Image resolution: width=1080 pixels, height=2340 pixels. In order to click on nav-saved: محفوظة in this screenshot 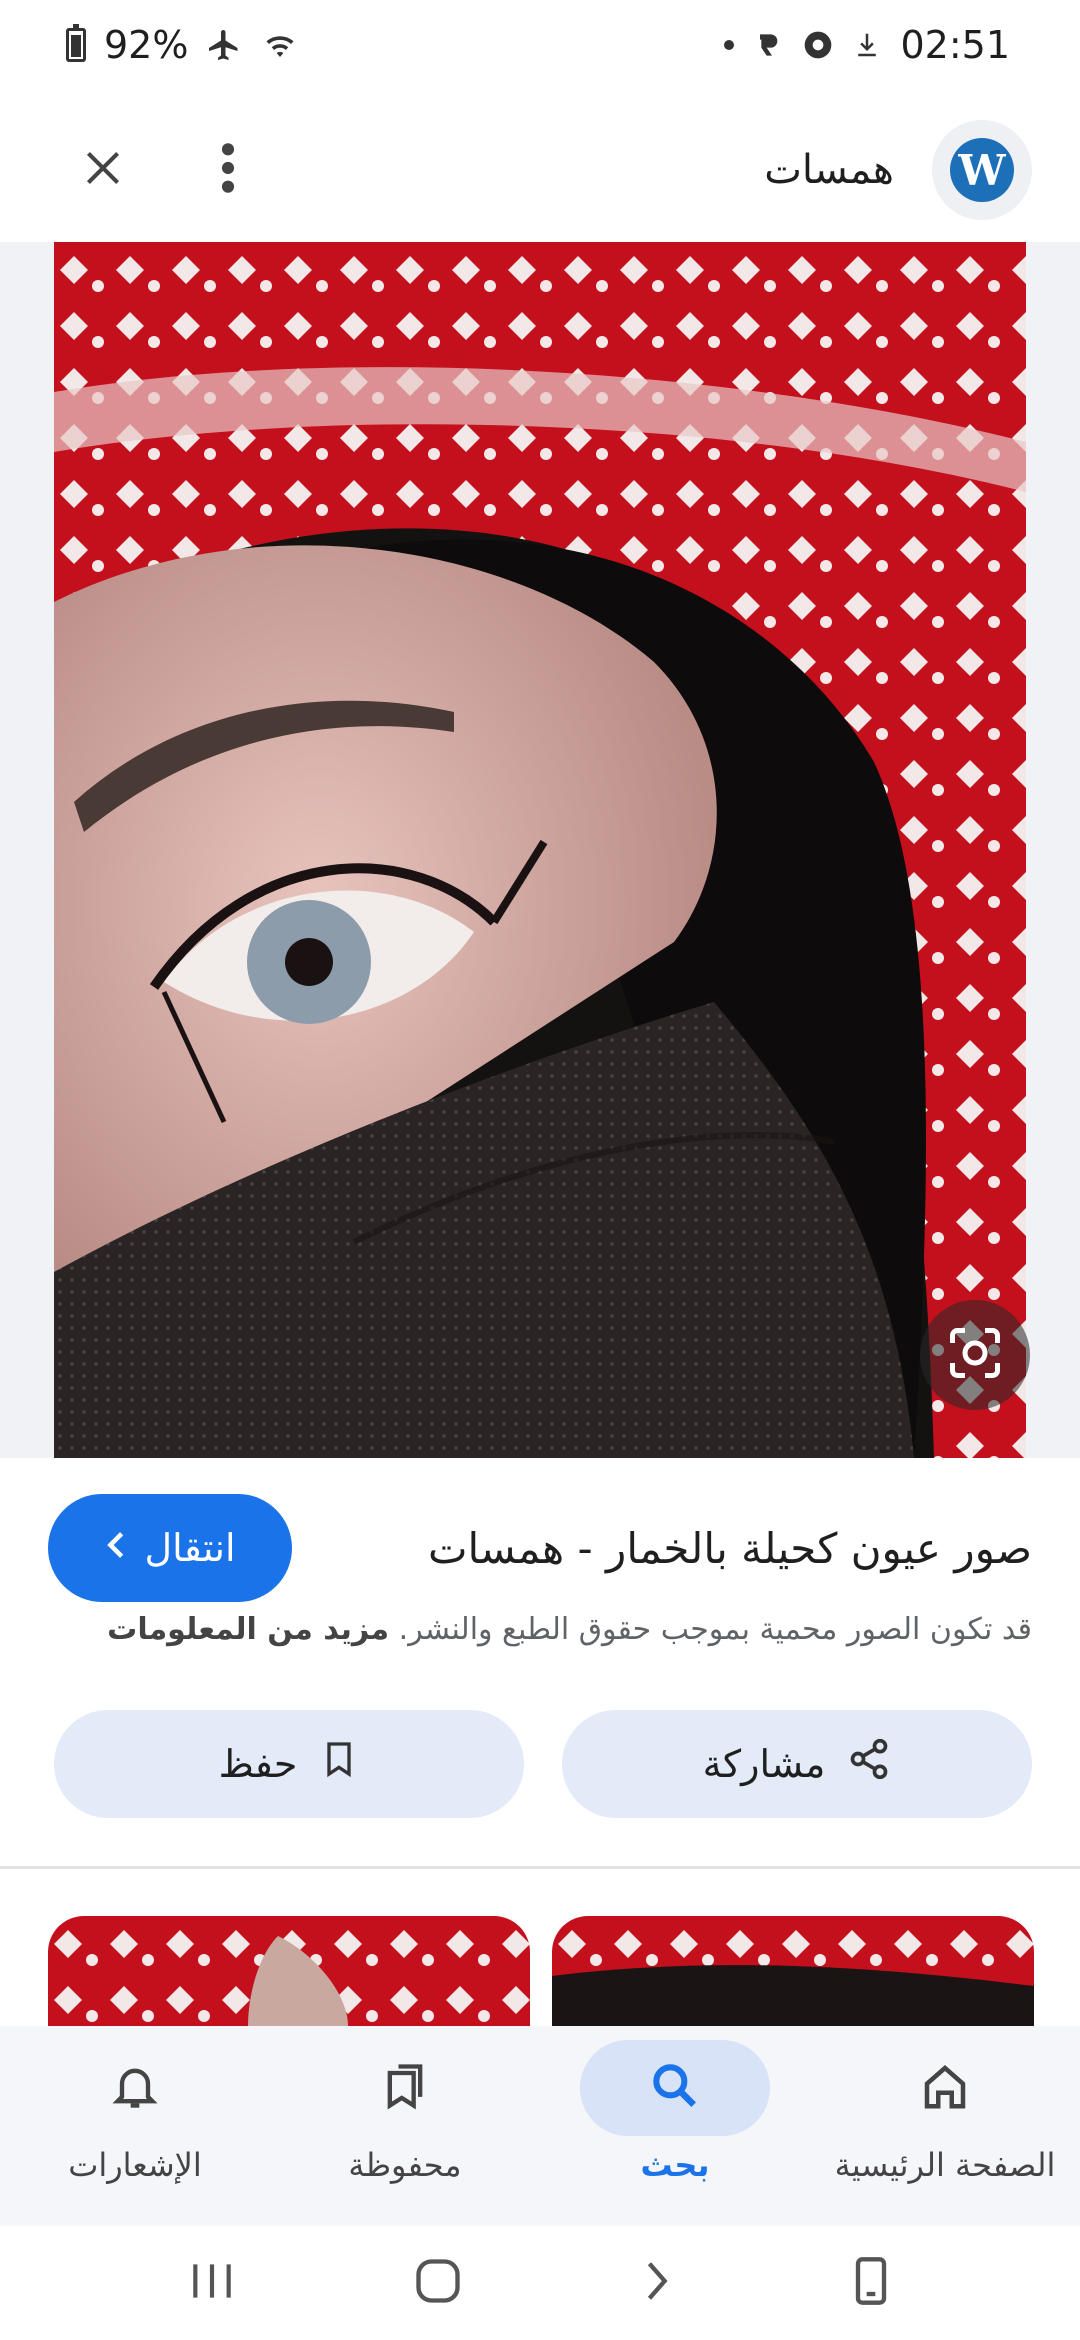, I will do `click(405, 2112)`.